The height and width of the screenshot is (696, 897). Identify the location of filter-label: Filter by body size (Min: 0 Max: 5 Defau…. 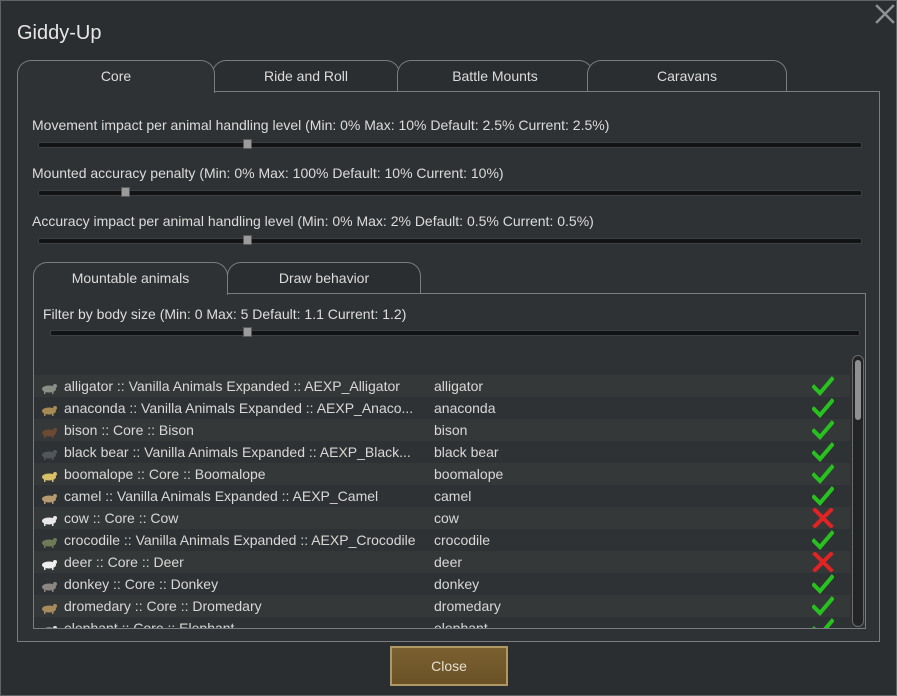
(225, 314).